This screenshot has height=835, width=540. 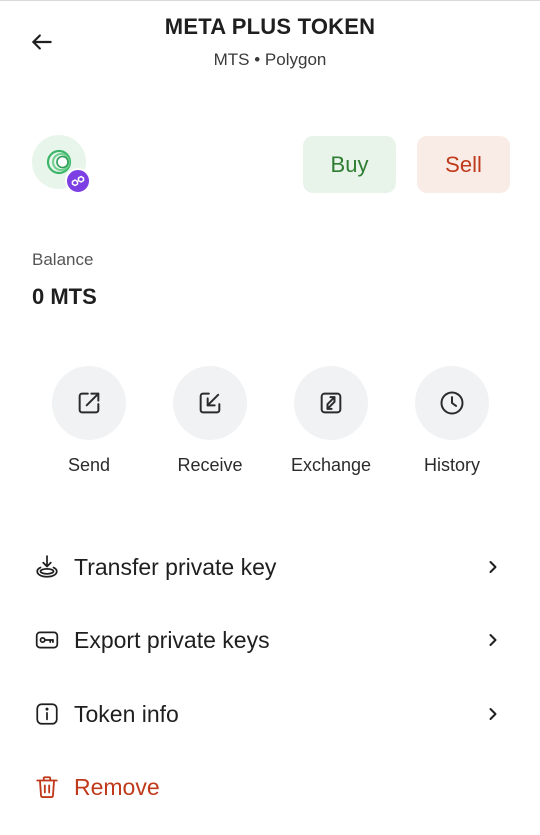 I want to click on key-icon, so click(x=47, y=640).